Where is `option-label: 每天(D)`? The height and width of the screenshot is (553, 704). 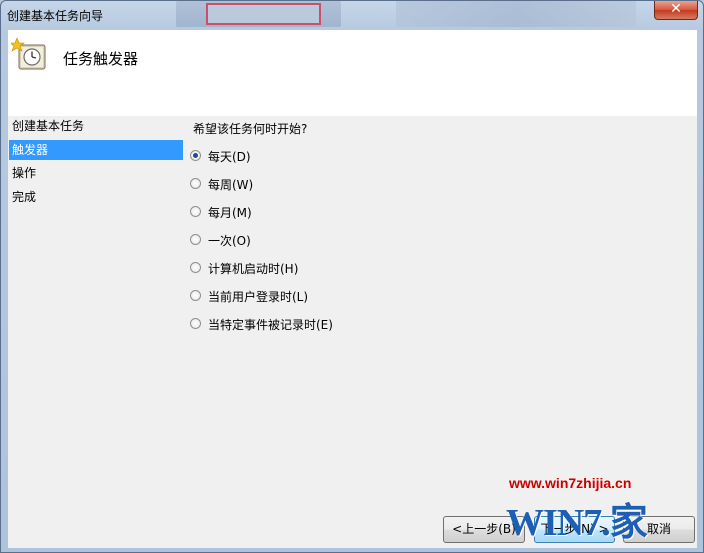 option-label: 每天(D) is located at coordinates (229, 157).